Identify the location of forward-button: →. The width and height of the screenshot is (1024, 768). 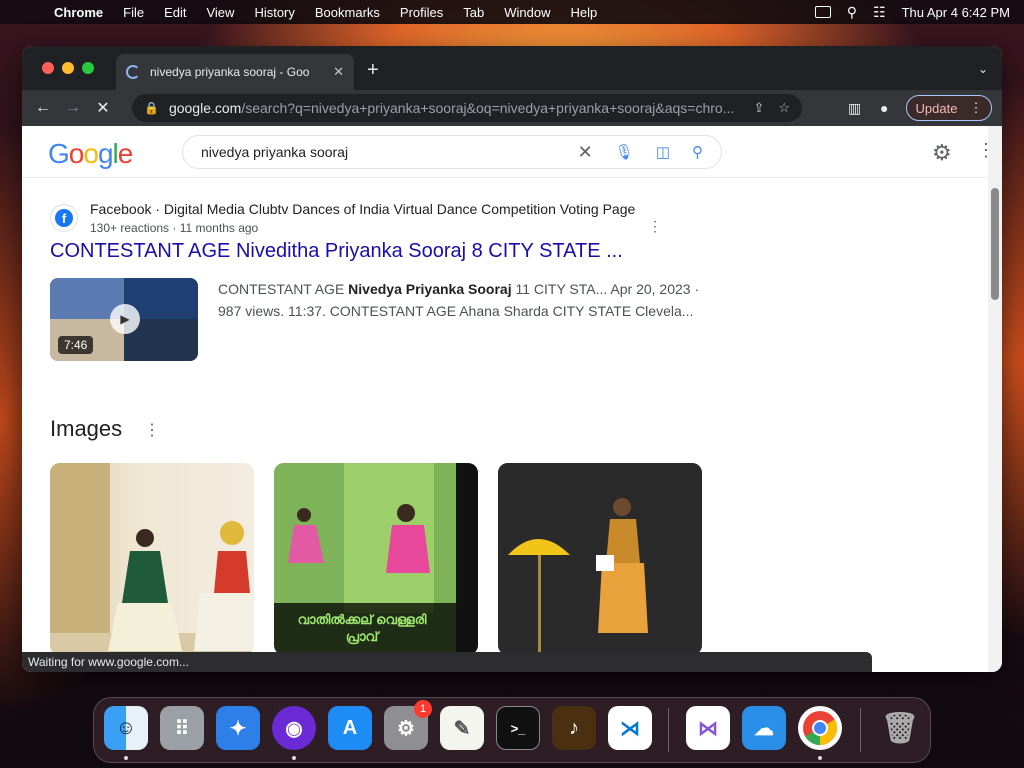
(73, 108).